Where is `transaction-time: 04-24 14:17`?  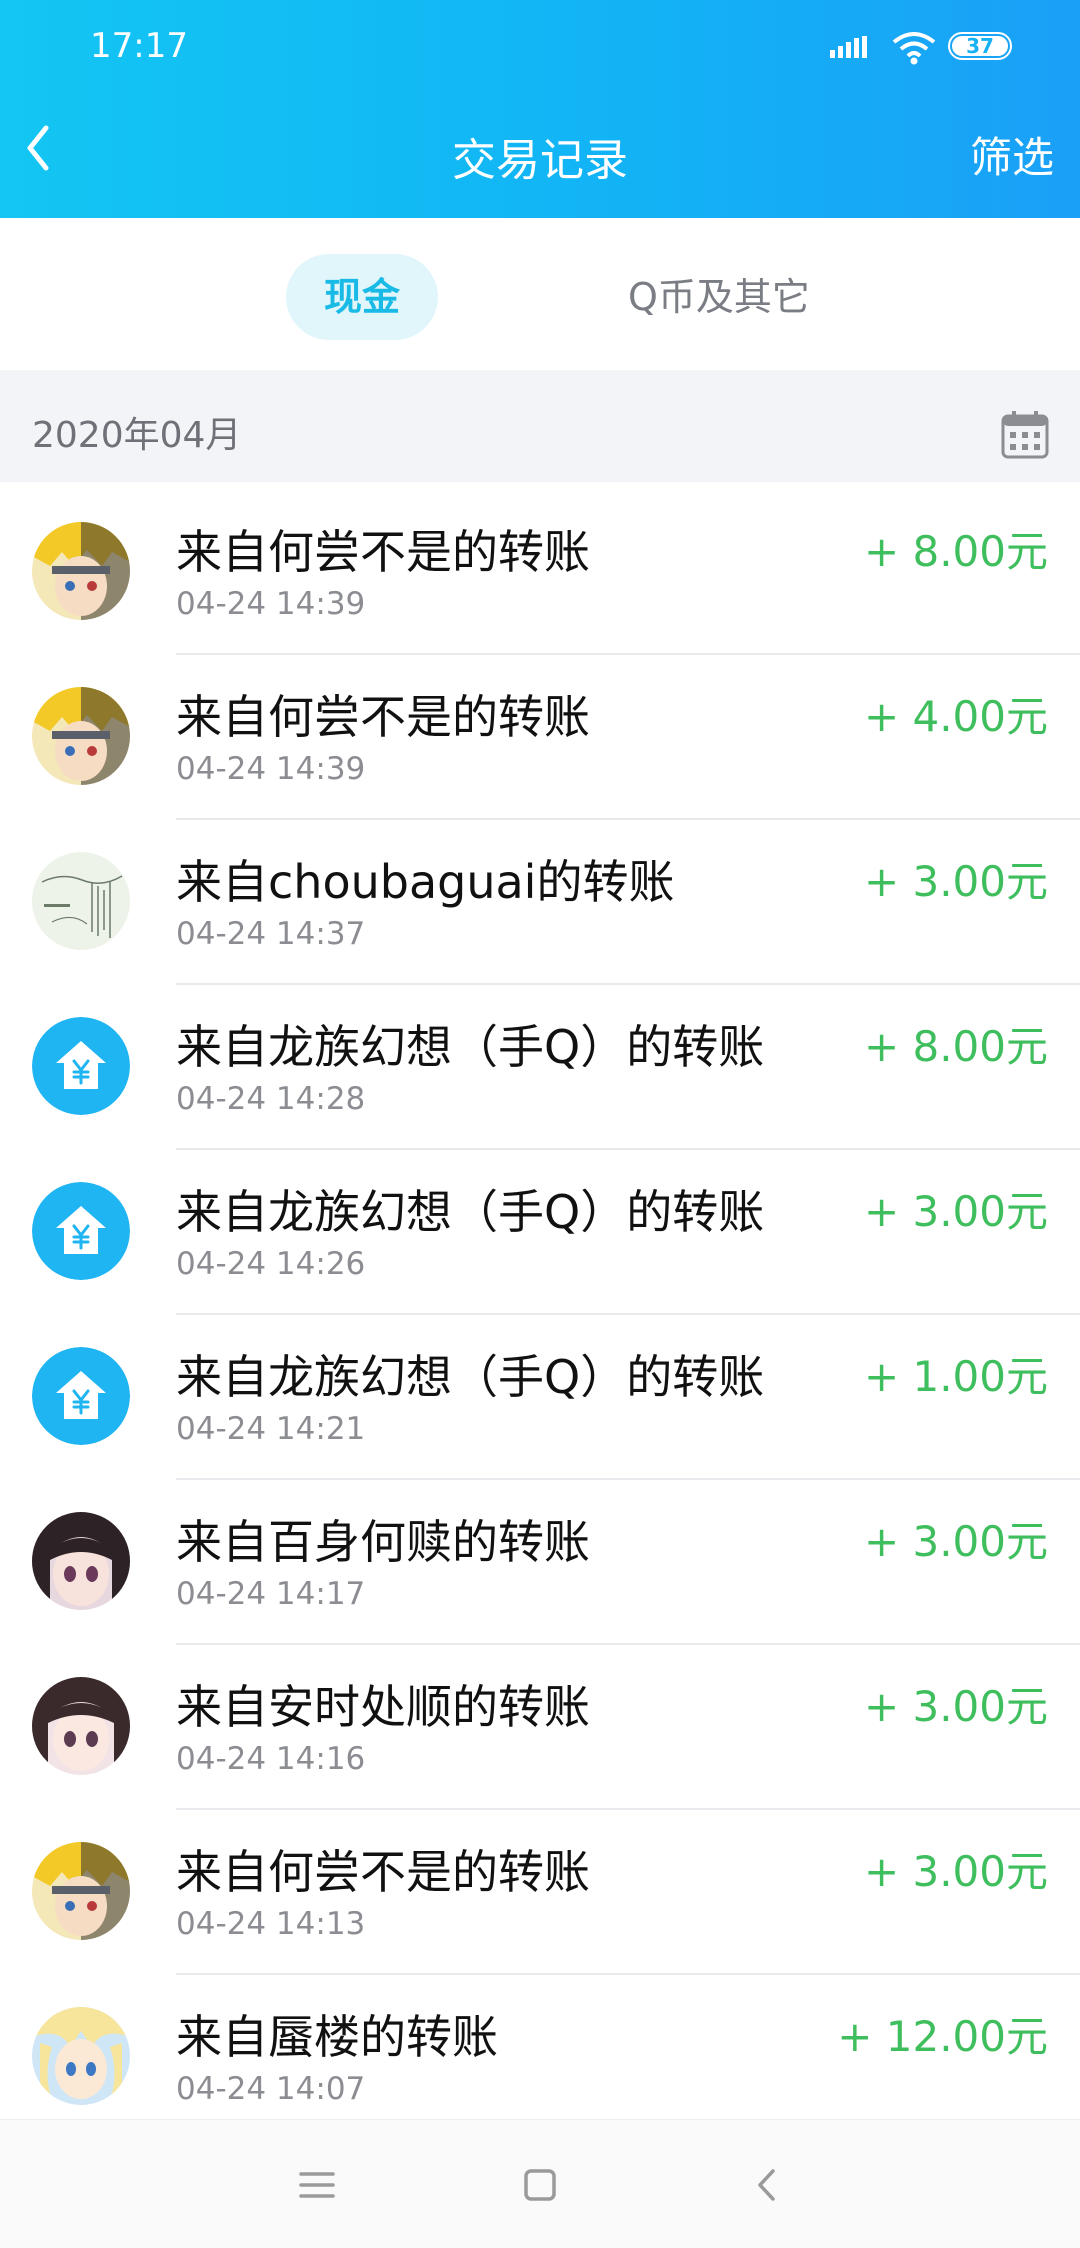
transaction-time: 04-24 14:17 is located at coordinates (271, 1594).